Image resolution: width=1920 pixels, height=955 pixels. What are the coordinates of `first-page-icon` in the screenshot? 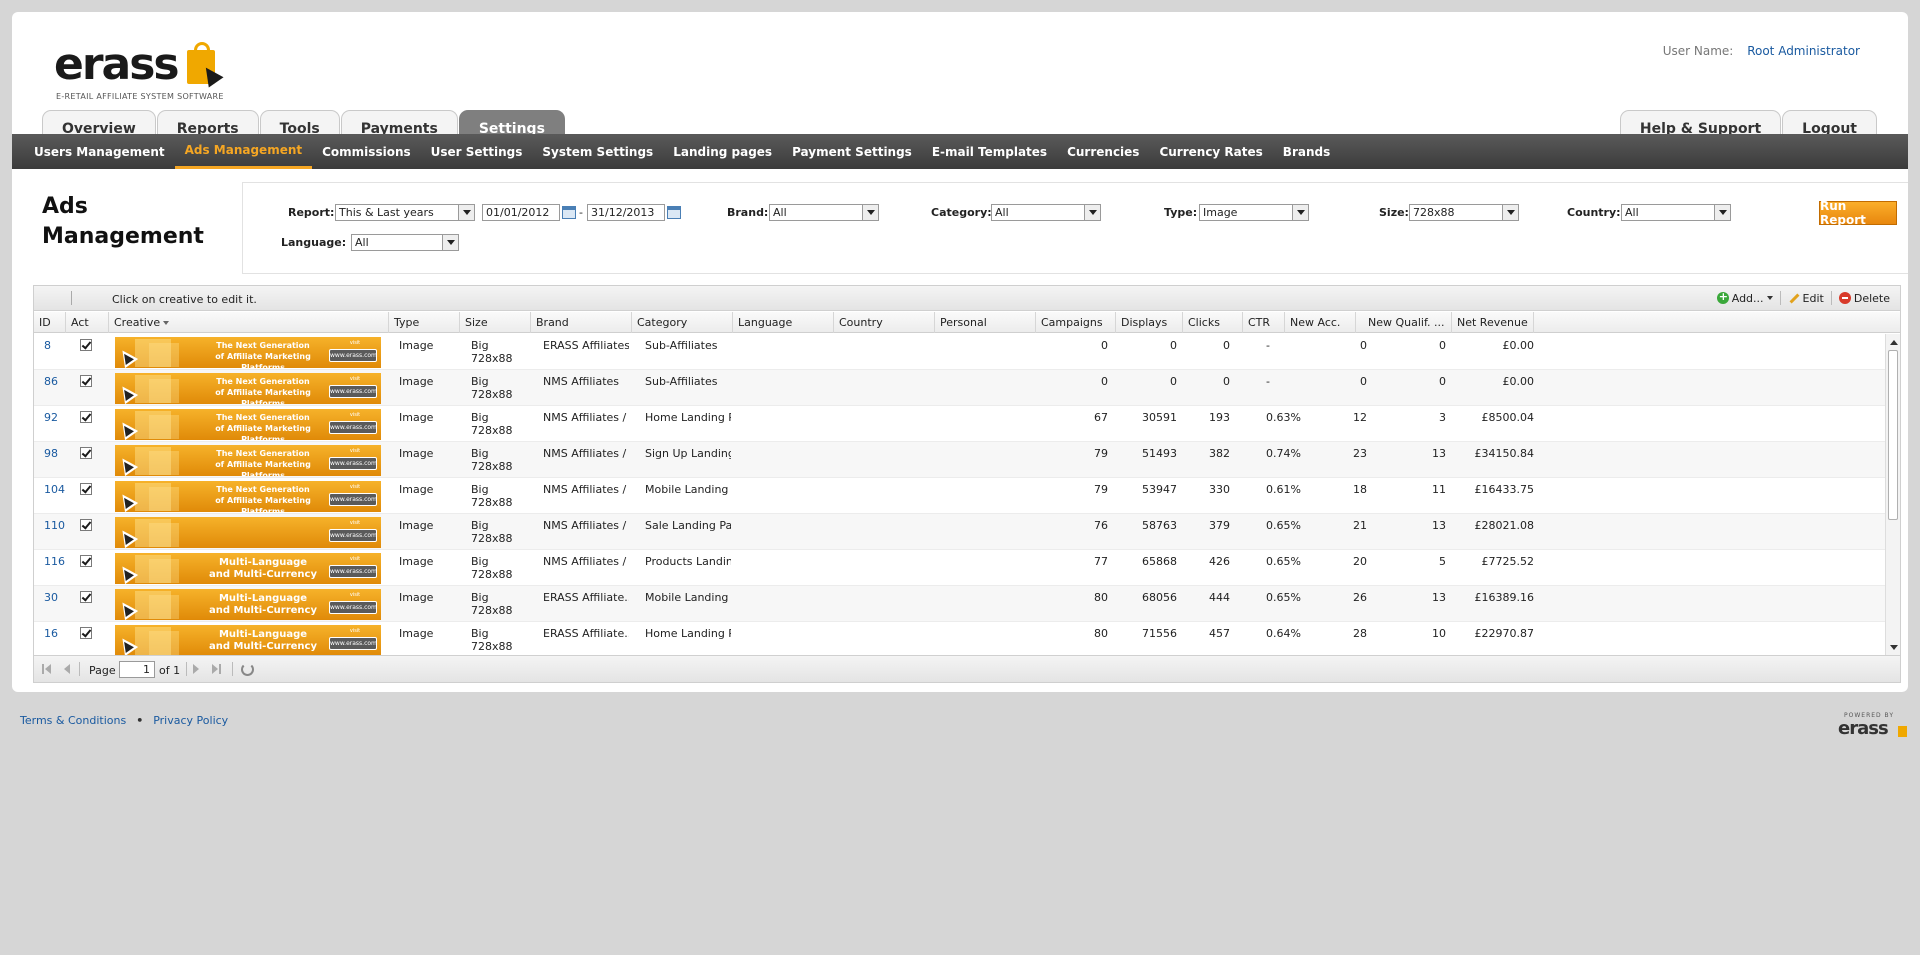 It's located at (43, 669).